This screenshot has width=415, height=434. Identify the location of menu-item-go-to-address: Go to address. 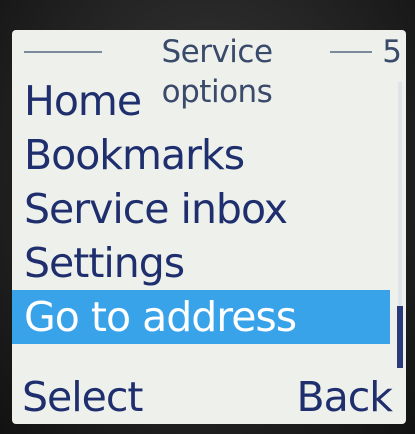
(201, 317).